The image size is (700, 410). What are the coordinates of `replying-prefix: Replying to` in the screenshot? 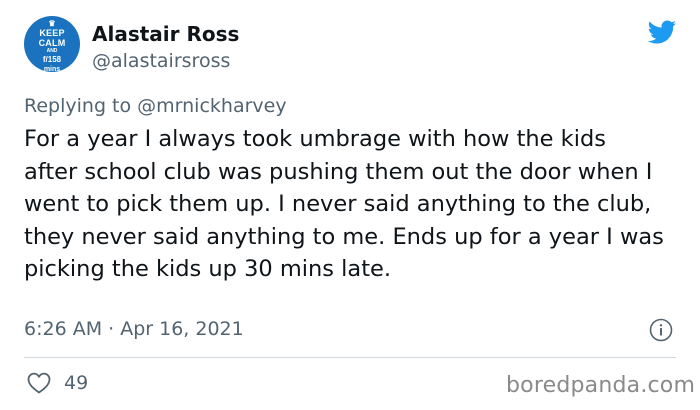 It's located at (81, 106).